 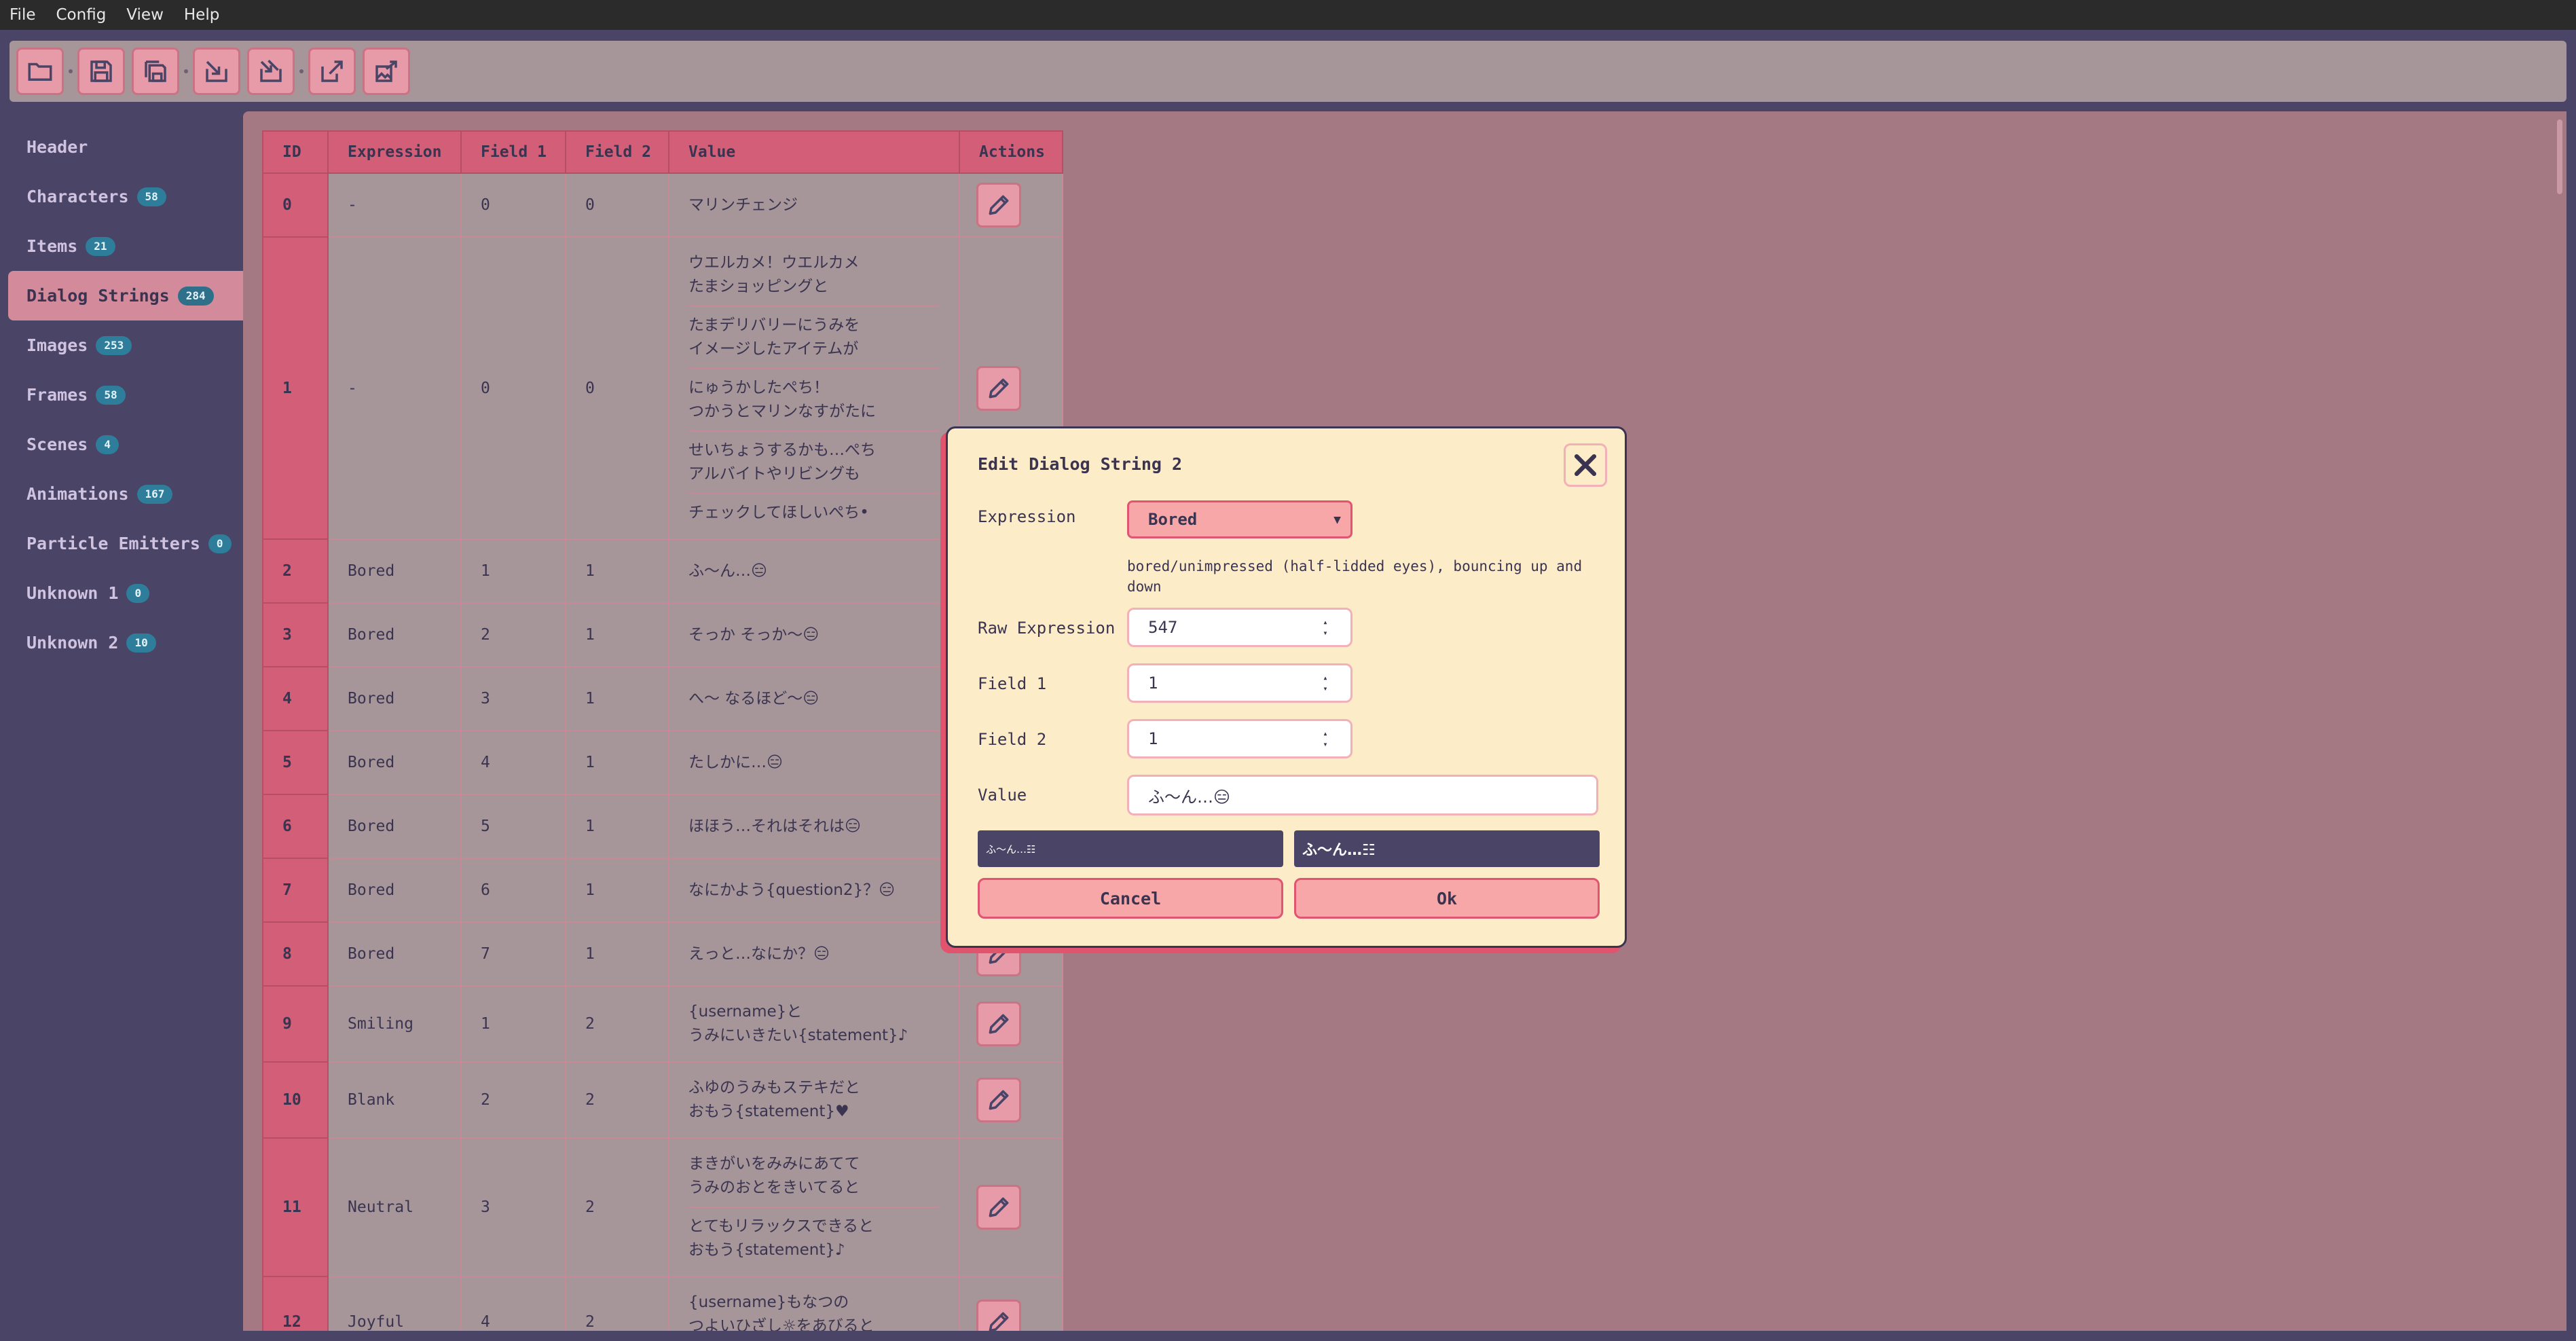 I want to click on cancel-button: Cancel, so click(x=1130, y=899).